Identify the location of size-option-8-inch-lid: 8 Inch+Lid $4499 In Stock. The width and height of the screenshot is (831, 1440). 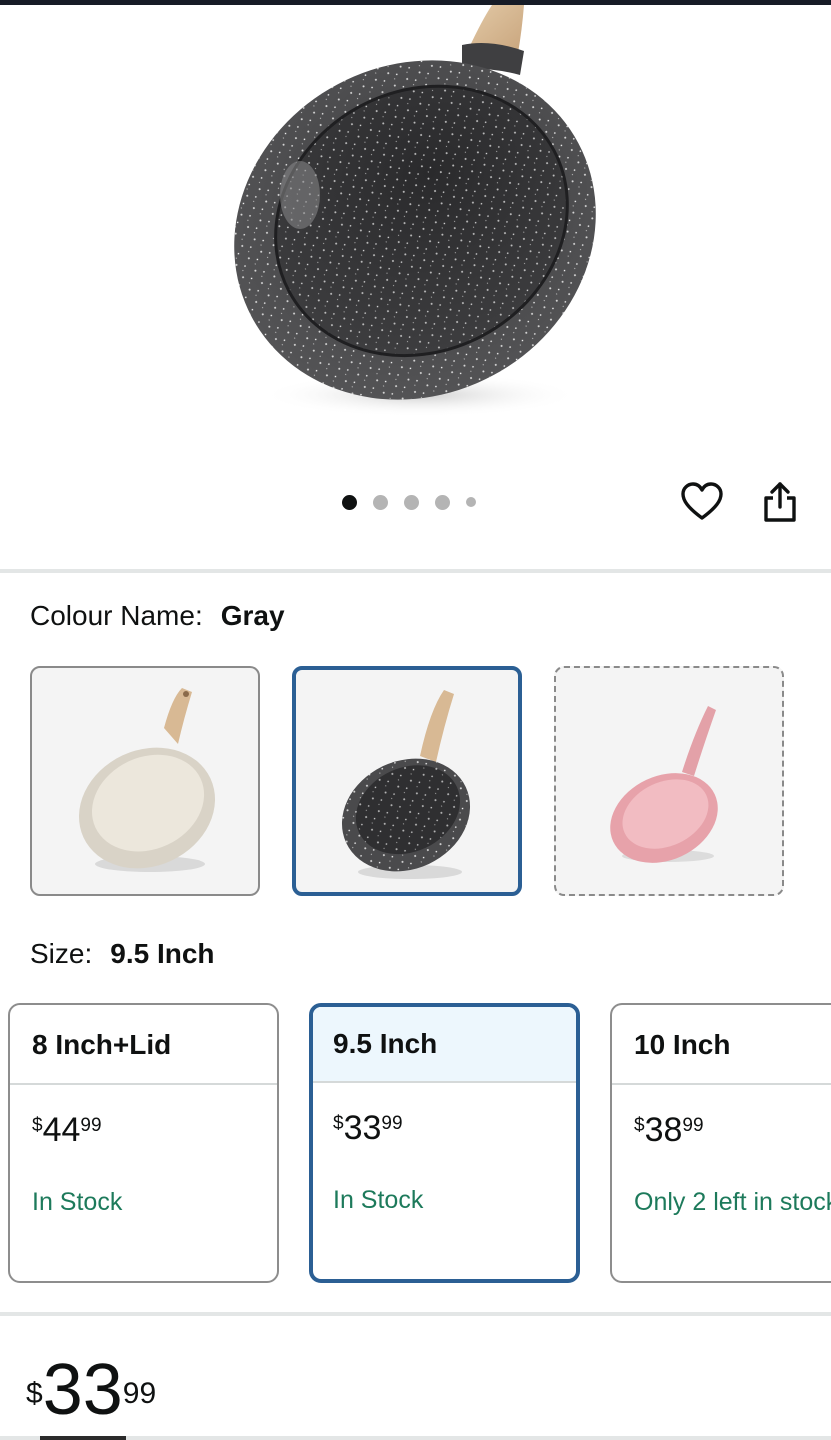
(143, 1143).